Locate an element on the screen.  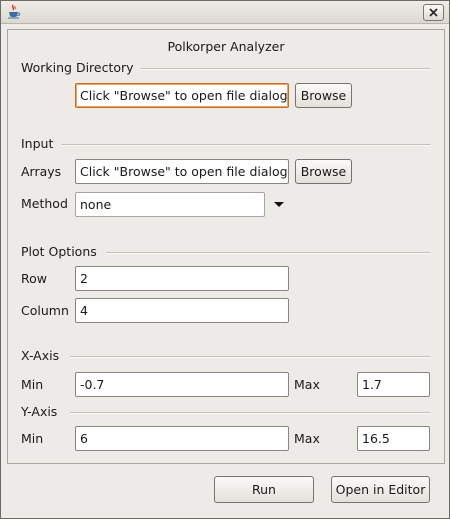
working-directory-field: Click "Browse" to open file dialog is located at coordinates (182, 95).